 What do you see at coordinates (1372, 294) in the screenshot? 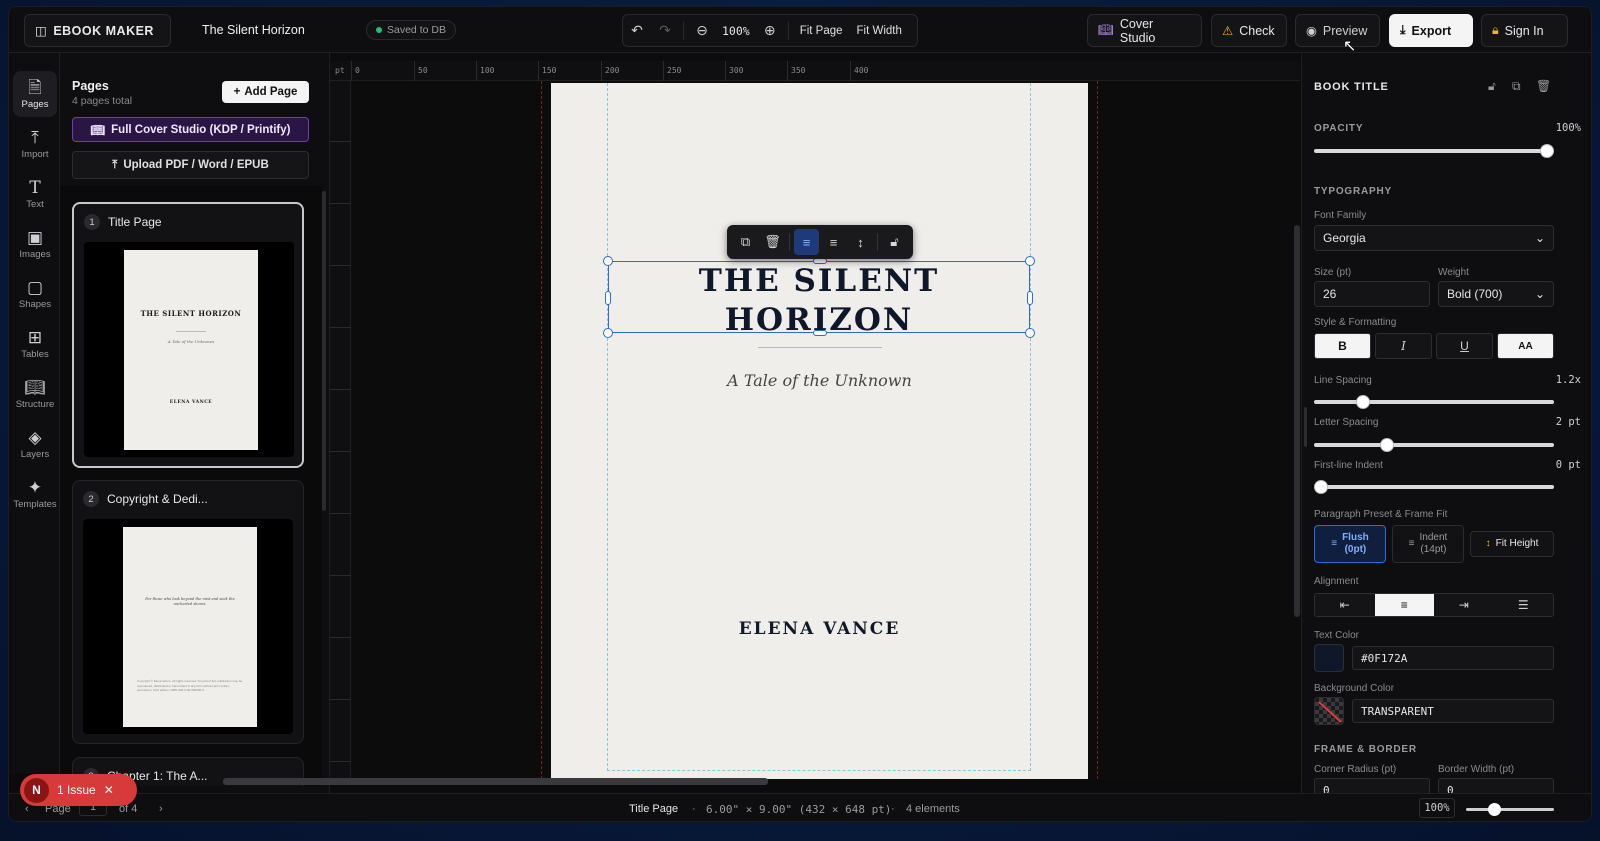
I see `font-size-input: 26` at bounding box center [1372, 294].